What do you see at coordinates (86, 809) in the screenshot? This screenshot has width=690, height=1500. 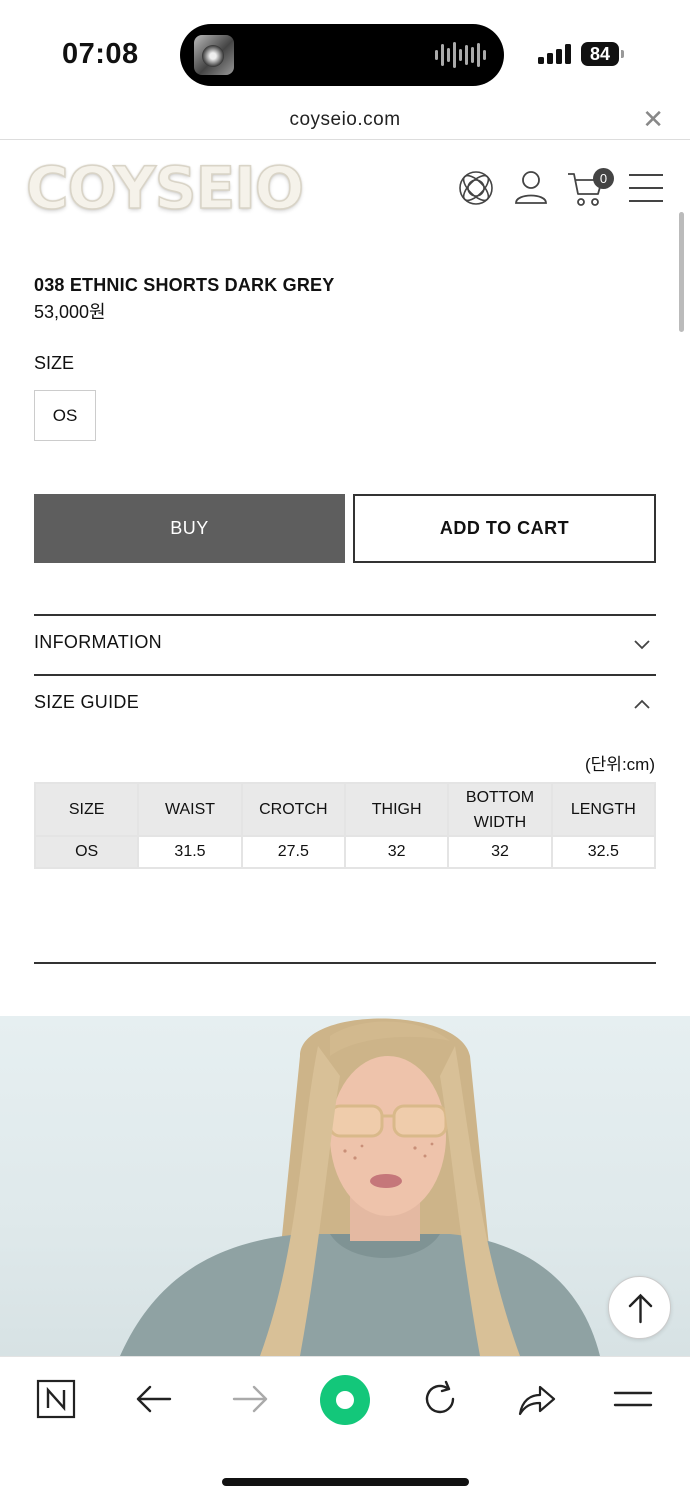 I see `table-header-cell: SIZE` at bounding box center [86, 809].